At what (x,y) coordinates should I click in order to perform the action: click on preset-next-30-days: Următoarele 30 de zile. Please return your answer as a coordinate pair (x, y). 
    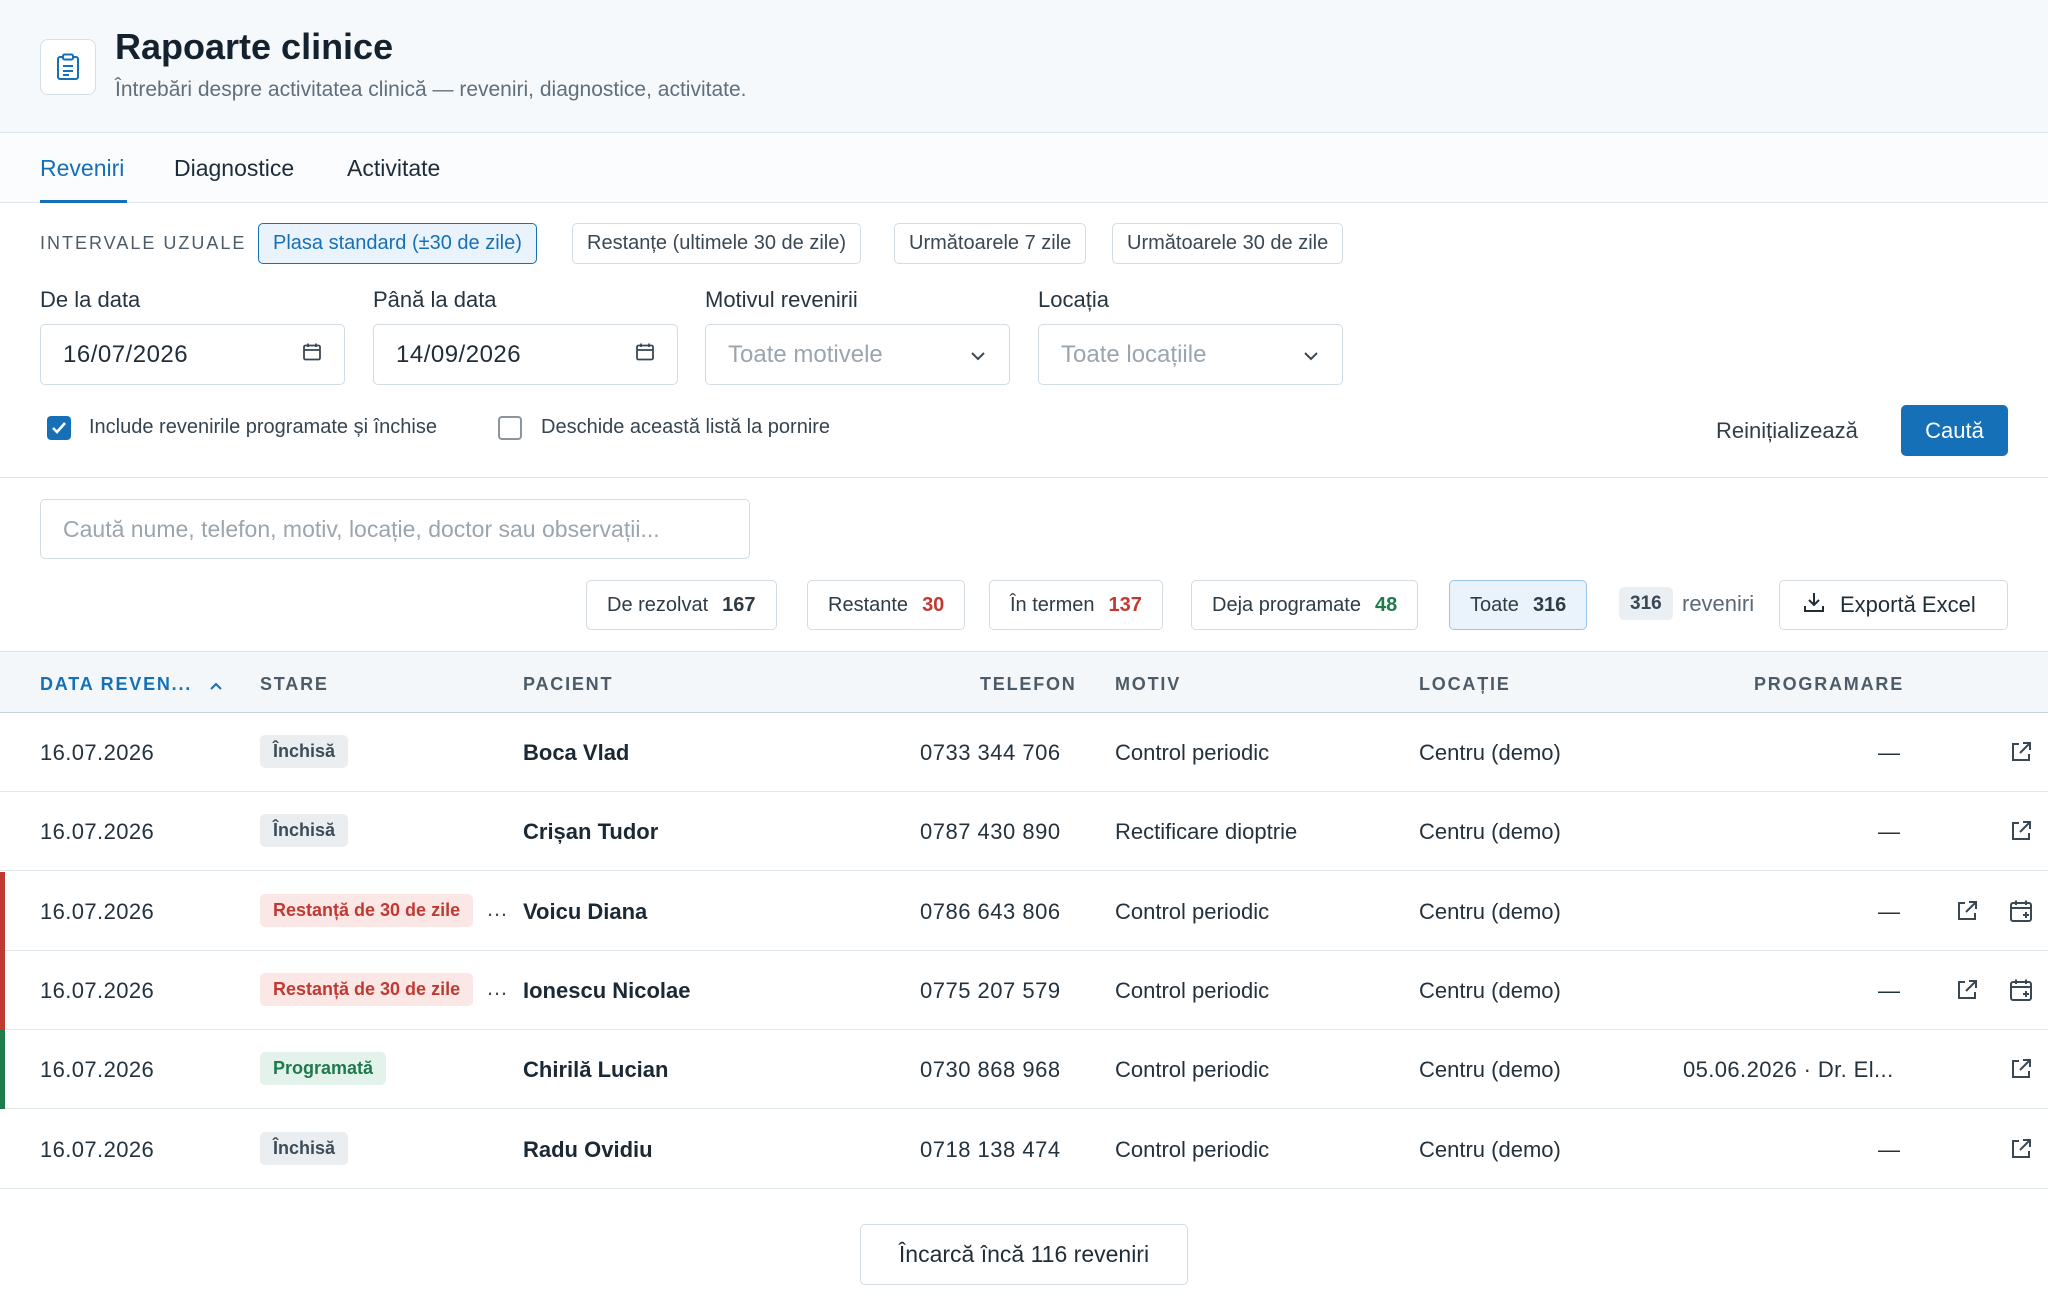
    Looking at the image, I should click on (1228, 243).